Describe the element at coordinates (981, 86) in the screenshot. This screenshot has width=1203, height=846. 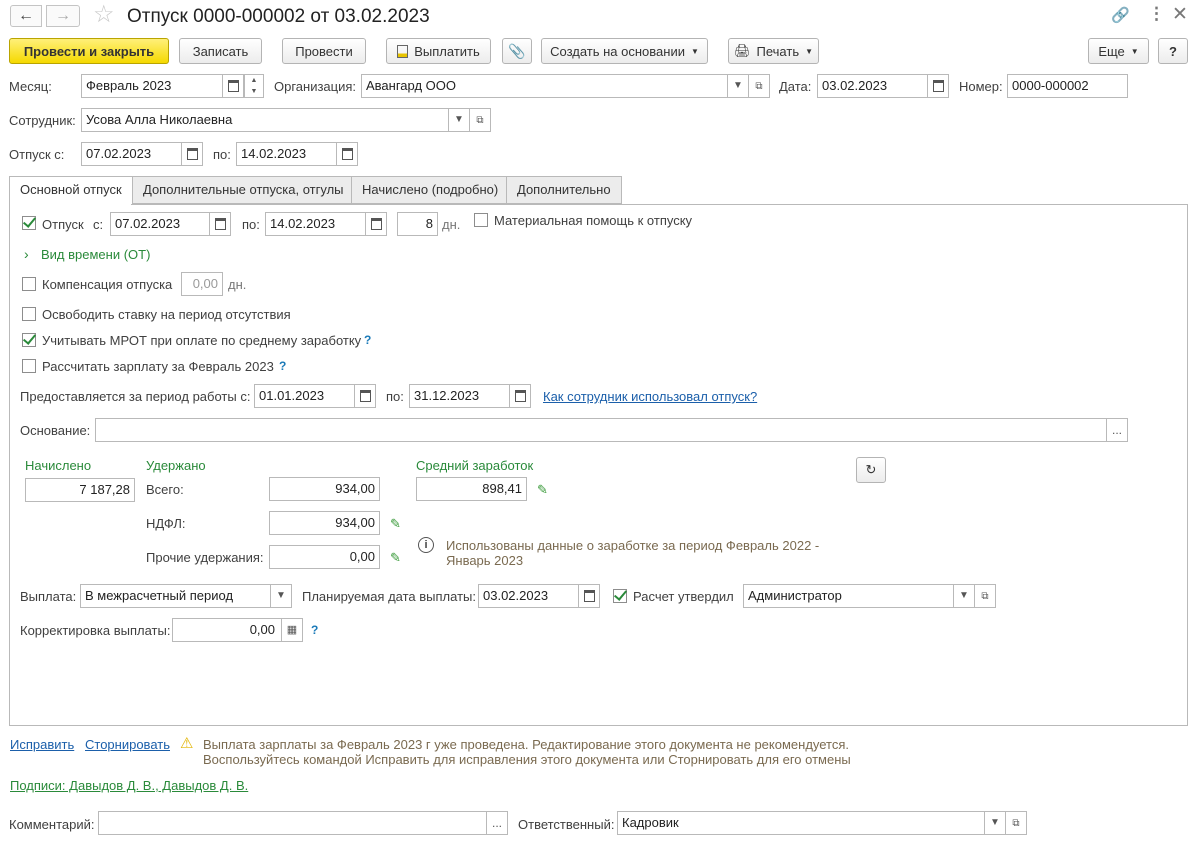
I see `number-label: Номер:` at that location.